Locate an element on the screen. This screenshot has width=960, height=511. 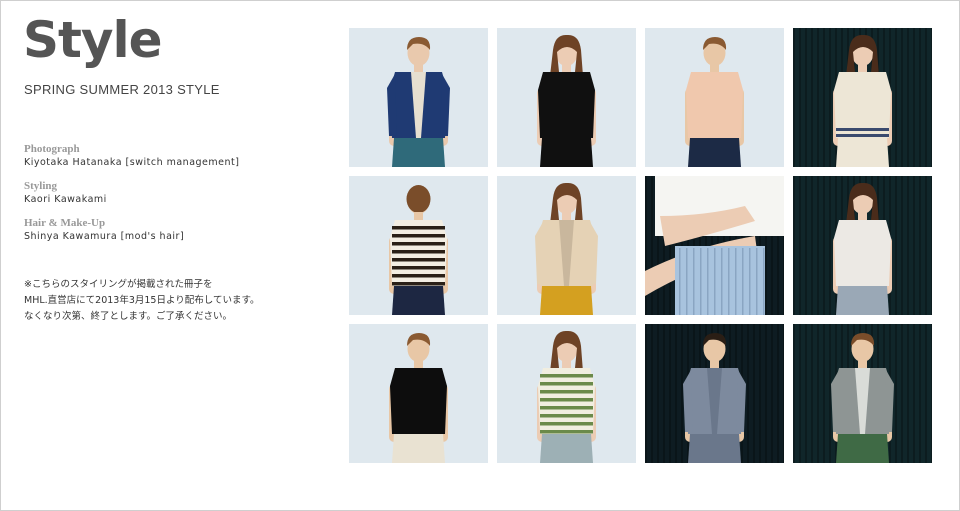
credit-name: Kiyotaka Hatanaka [switch management] is located at coordinates (132, 162).